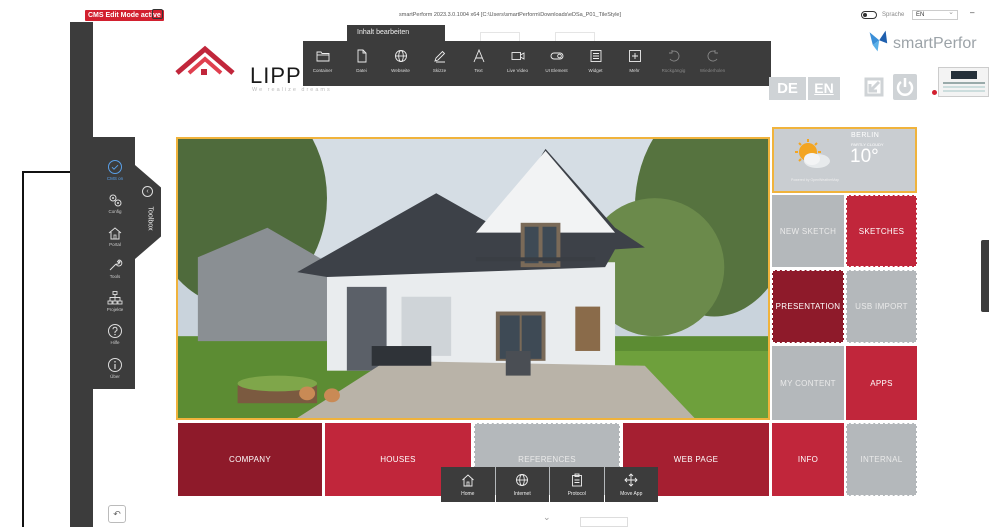  What do you see at coordinates (712, 63) in the screenshot?
I see `redo-edit-button: Wiederholen` at bounding box center [712, 63].